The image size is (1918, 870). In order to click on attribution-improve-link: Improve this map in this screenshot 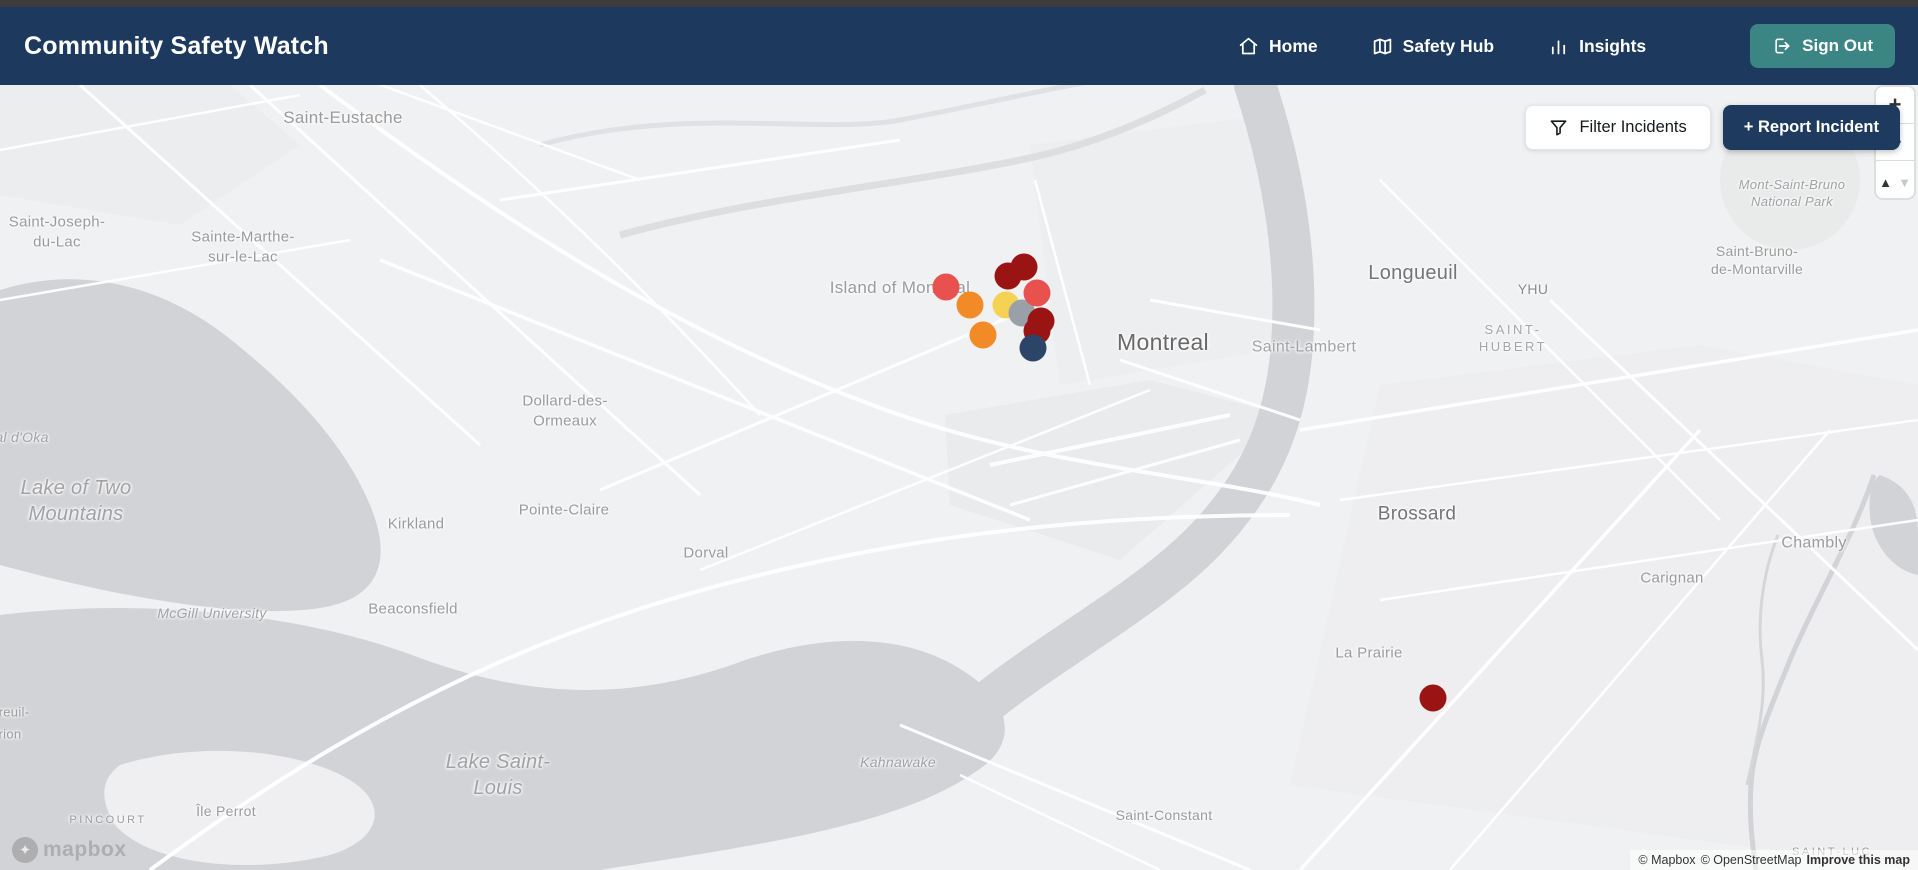, I will do `click(1859, 860)`.